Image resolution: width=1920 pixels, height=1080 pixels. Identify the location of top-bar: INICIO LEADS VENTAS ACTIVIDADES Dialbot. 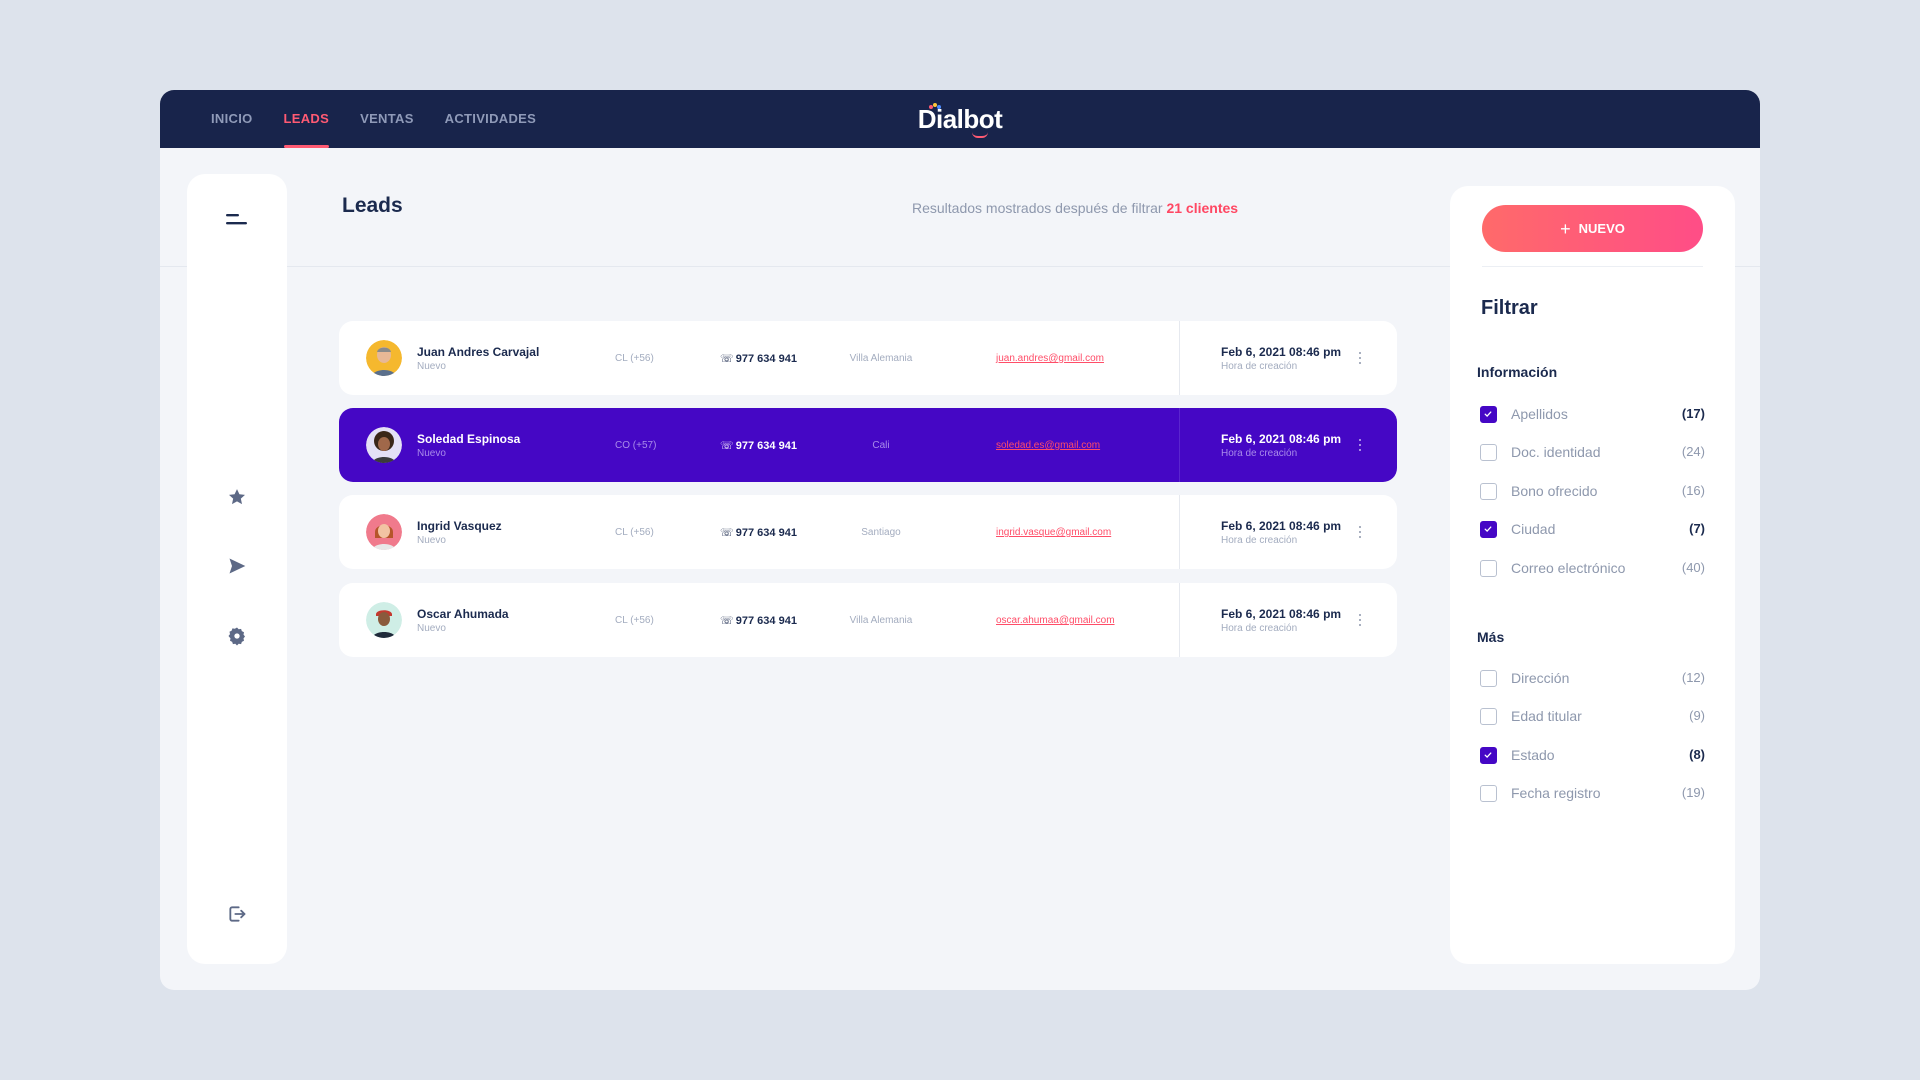
(960, 119).